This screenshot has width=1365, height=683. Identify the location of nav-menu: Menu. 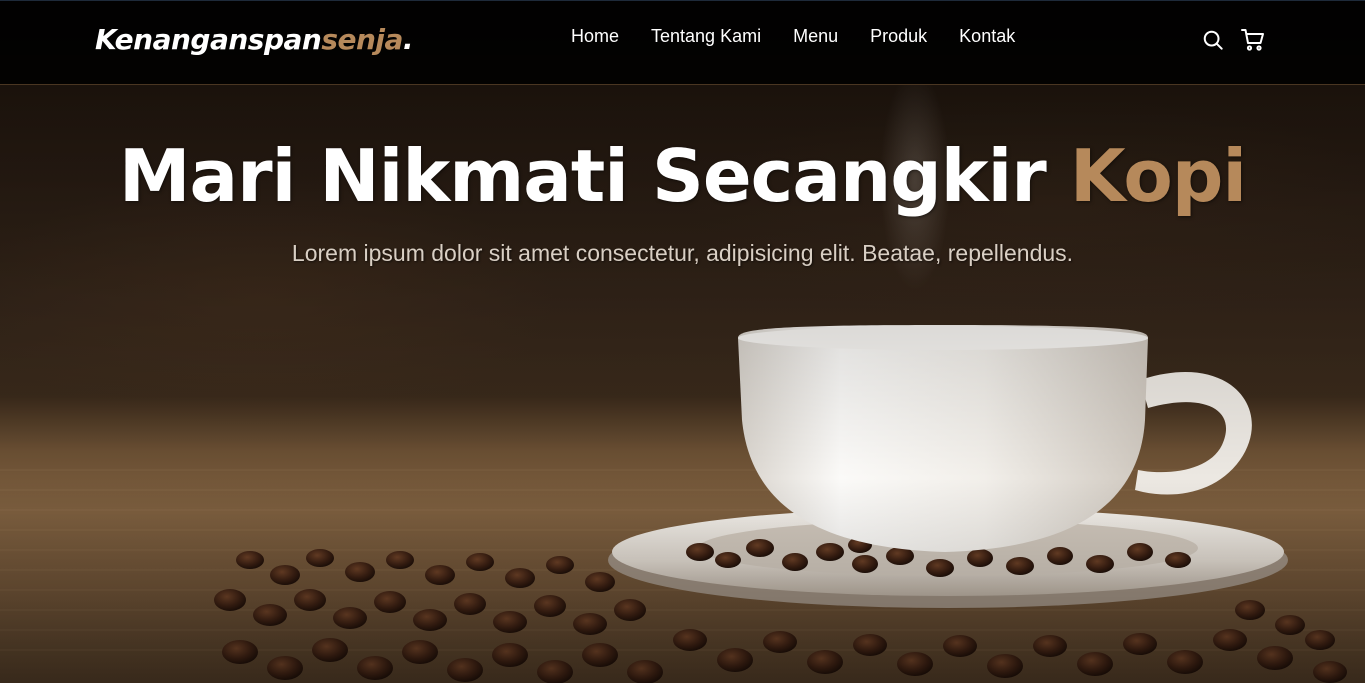
(815, 36).